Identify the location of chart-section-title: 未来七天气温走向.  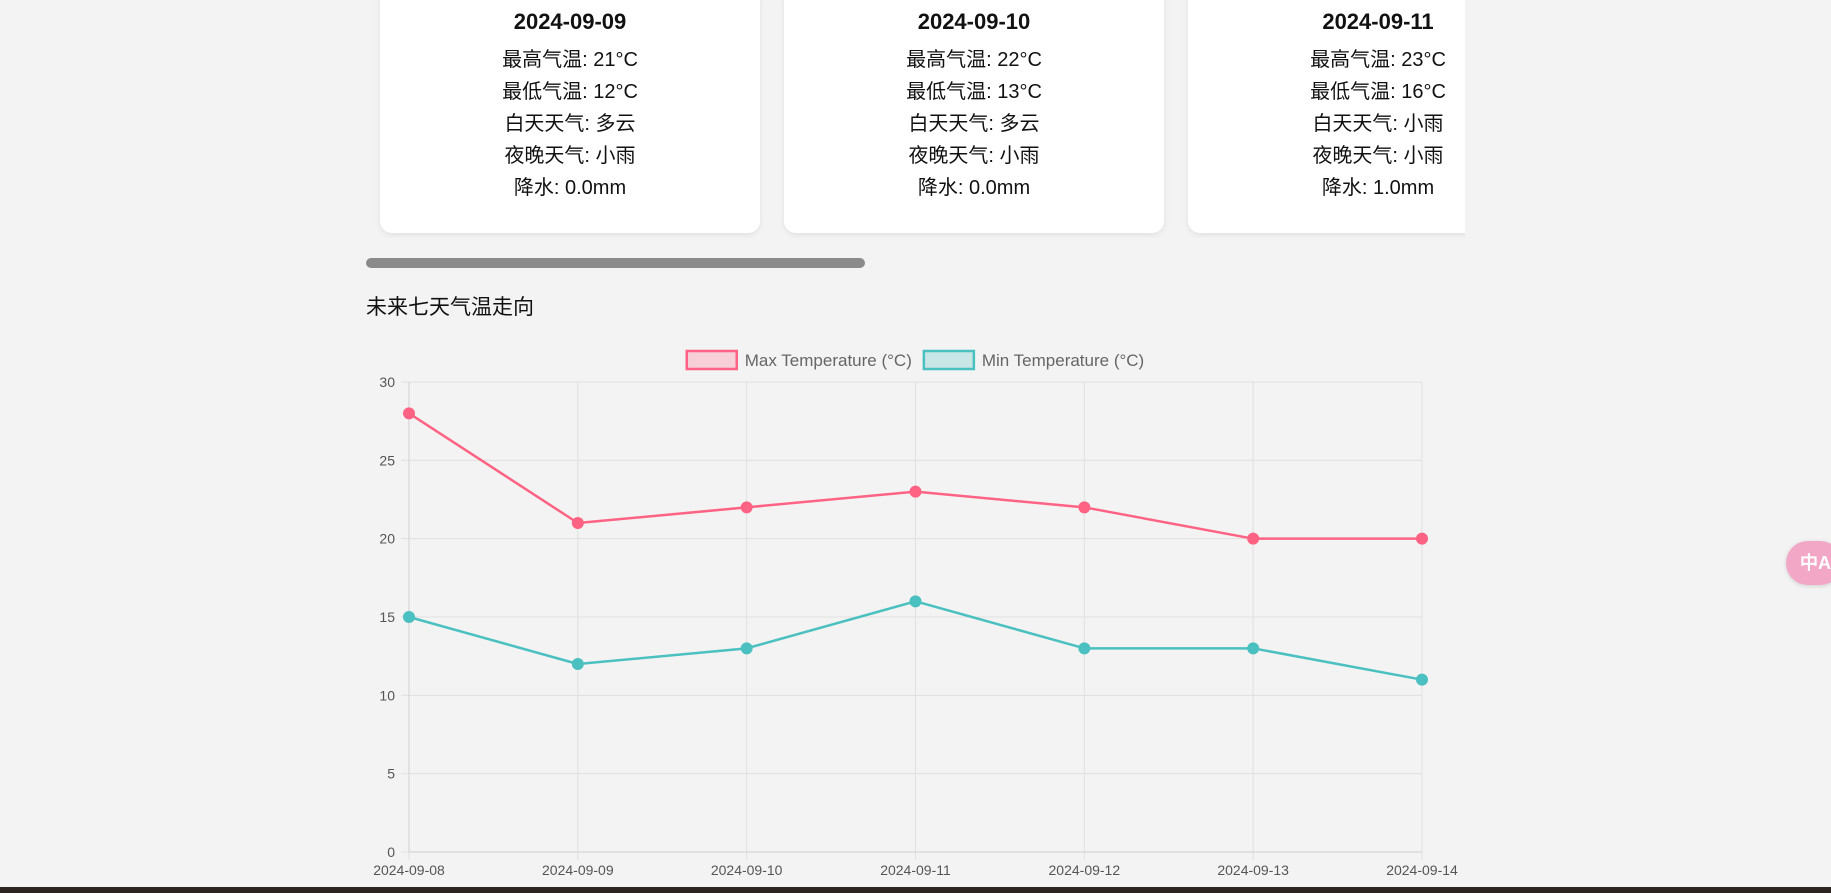
(450, 307).